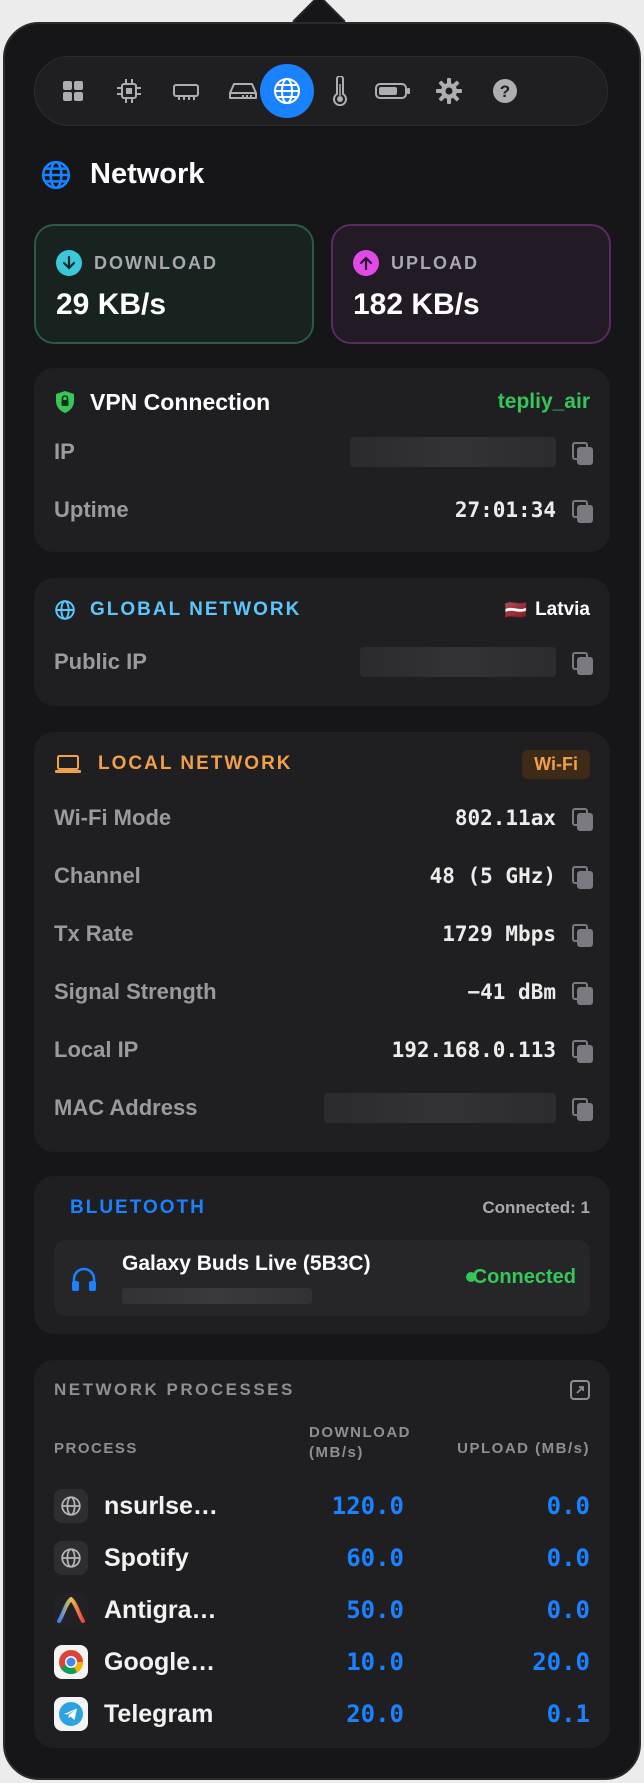 Image resolution: width=644 pixels, height=1783 pixels. Describe the element at coordinates (84, 1279) in the screenshot. I see `headphones-icon` at that location.